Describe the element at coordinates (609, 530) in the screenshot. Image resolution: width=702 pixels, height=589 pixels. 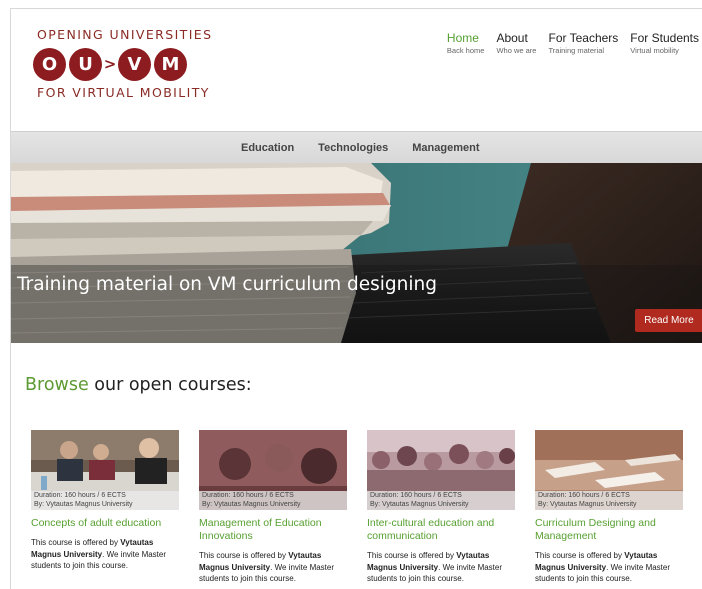
I see `course-title: Curriculum Designing and Management` at that location.